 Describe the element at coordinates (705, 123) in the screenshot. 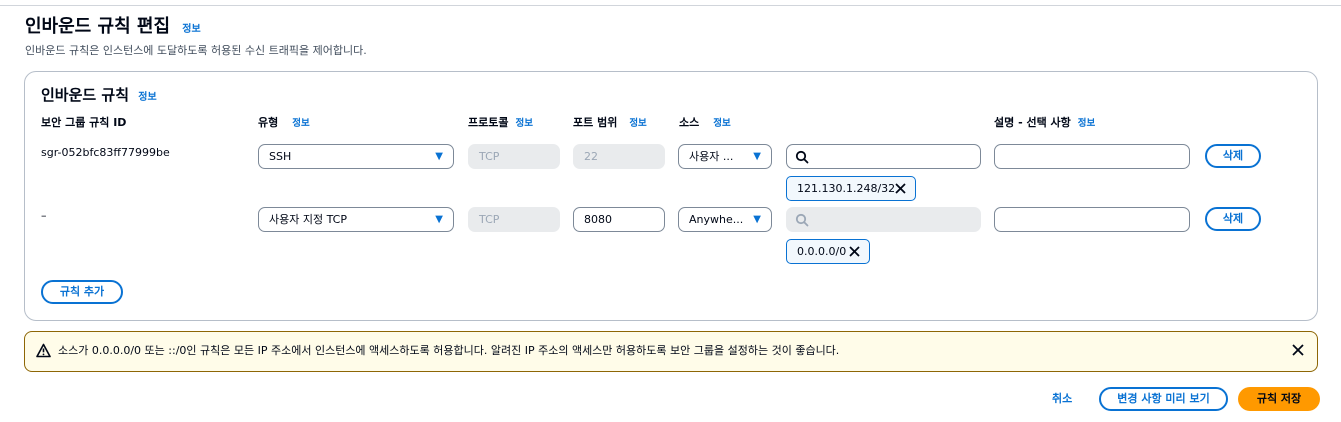

I see `column-header-source: 소스 정보` at that location.